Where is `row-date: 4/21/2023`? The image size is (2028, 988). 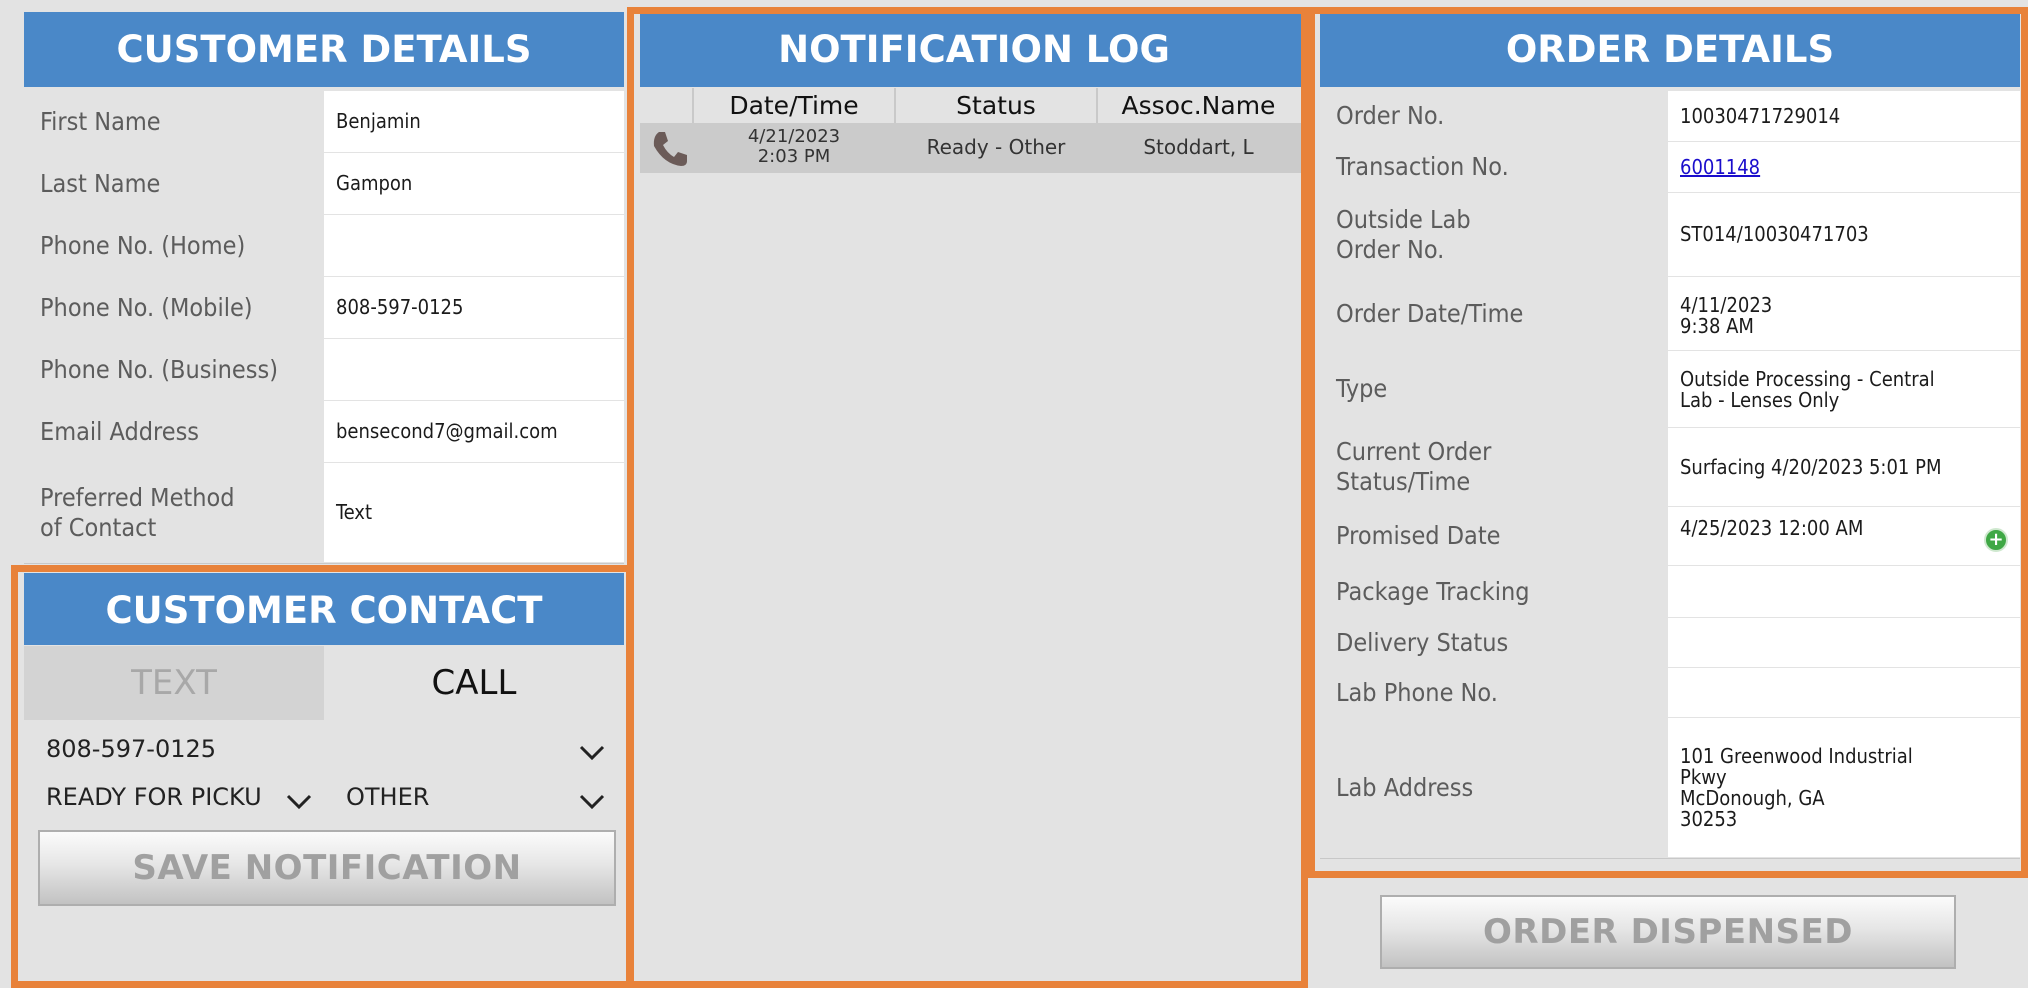
row-date: 4/21/2023 is located at coordinates (794, 136).